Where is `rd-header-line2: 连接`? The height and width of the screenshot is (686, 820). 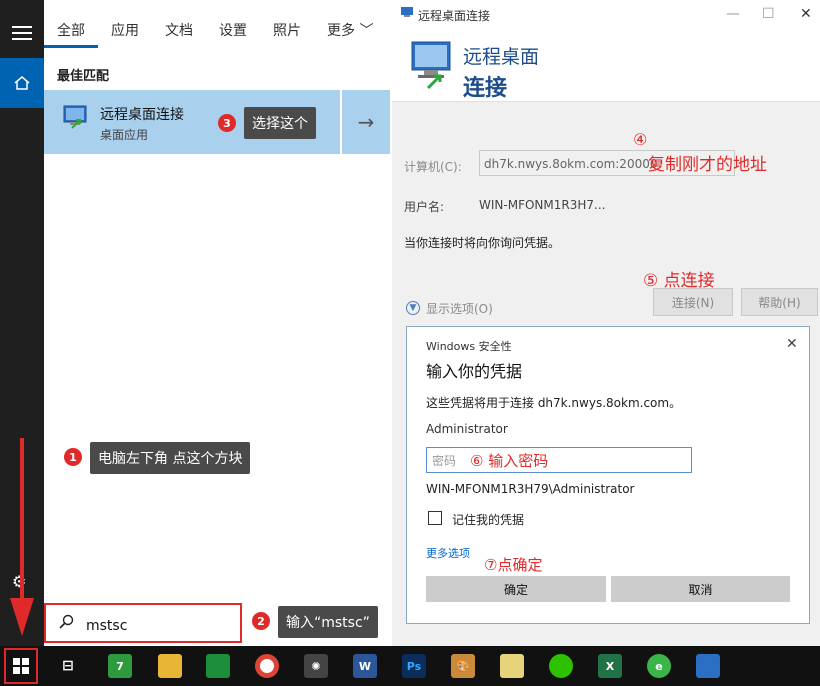
rd-header-line2: 连接 is located at coordinates (485, 88).